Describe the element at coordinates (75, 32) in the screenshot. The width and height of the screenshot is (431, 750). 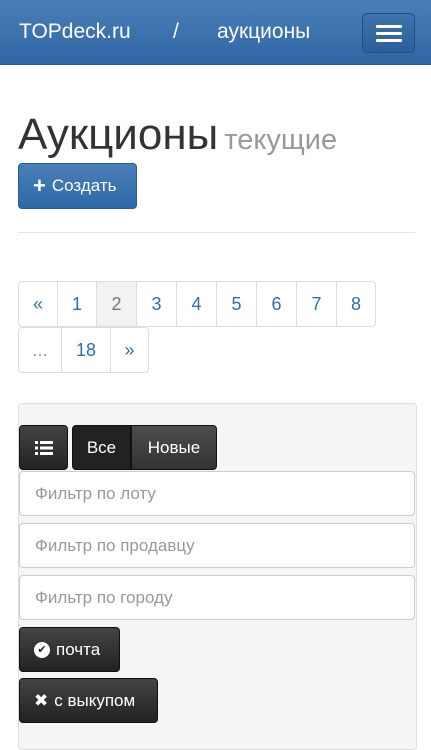
I see `brand-link: TOPdeck.ru` at that location.